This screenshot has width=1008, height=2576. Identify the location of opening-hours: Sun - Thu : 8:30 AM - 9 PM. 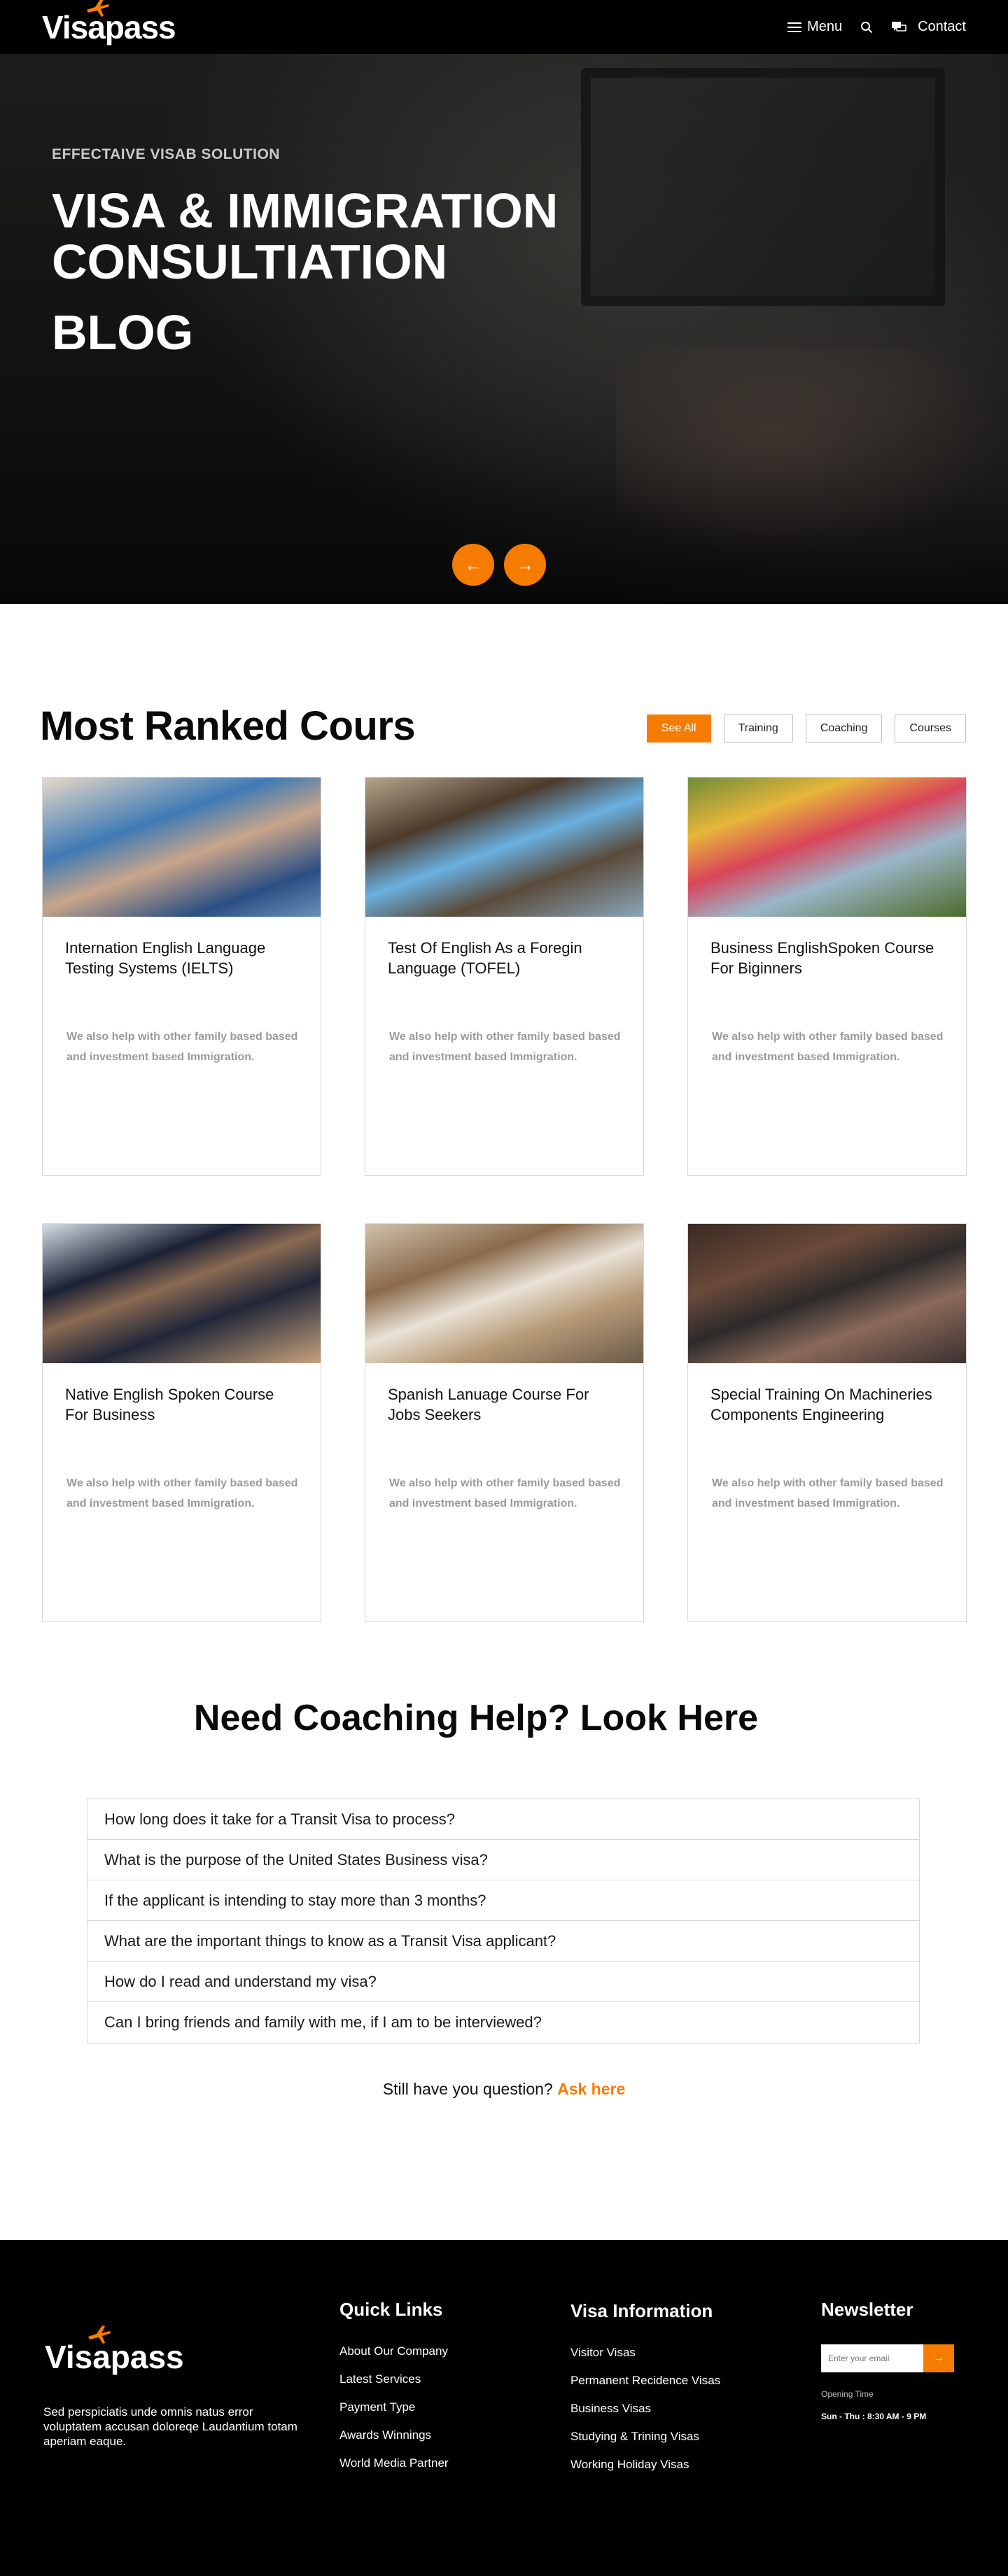
(874, 2416).